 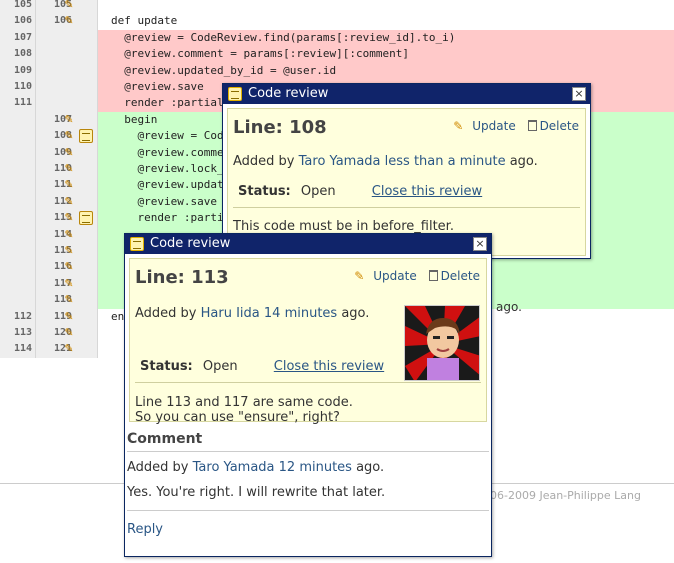 I want to click on avatar, so click(x=442, y=343).